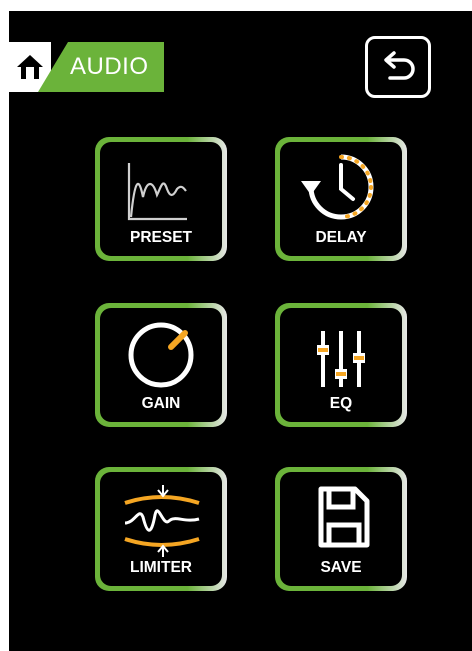  I want to click on gain-button: GAIN, so click(161, 365).